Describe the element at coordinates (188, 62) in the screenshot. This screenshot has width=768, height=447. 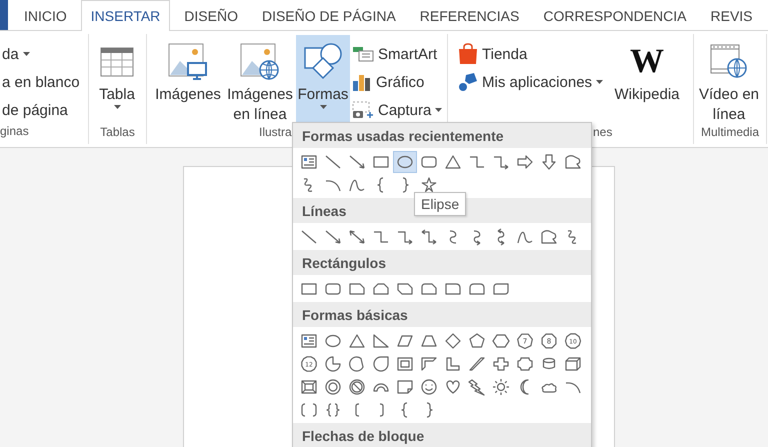
I see `picture-monitor-icon` at that location.